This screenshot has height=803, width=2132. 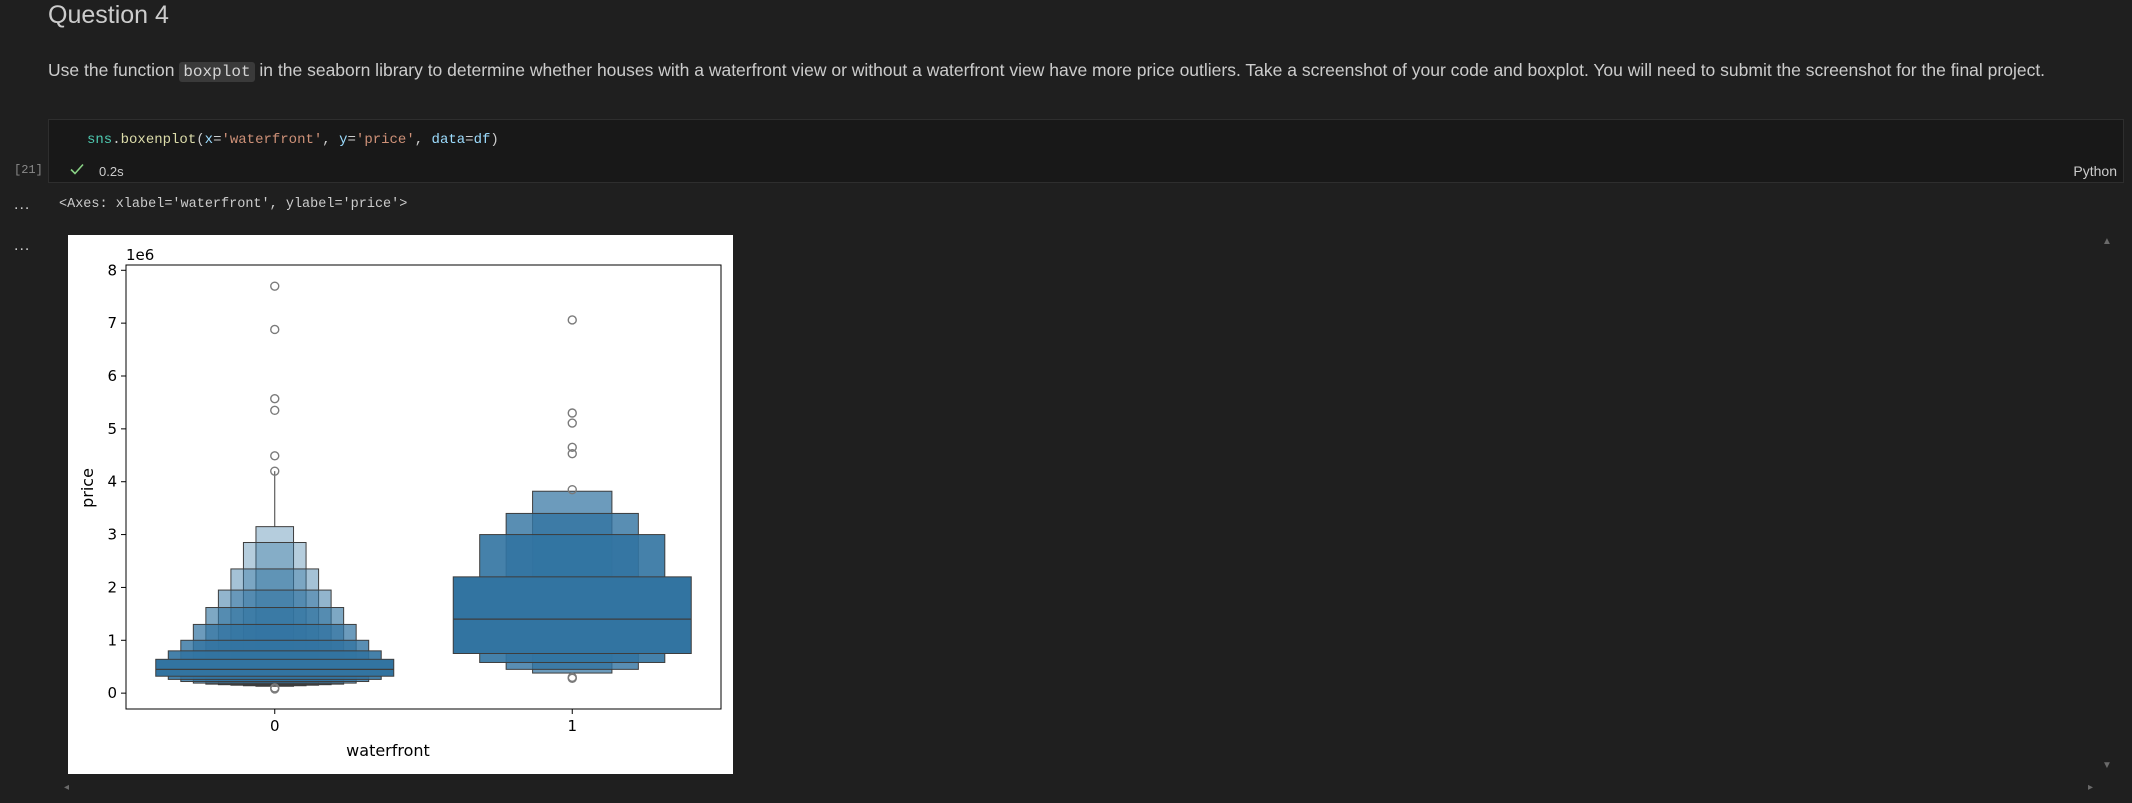 I want to click on code-token: df, so click(x=482, y=140).